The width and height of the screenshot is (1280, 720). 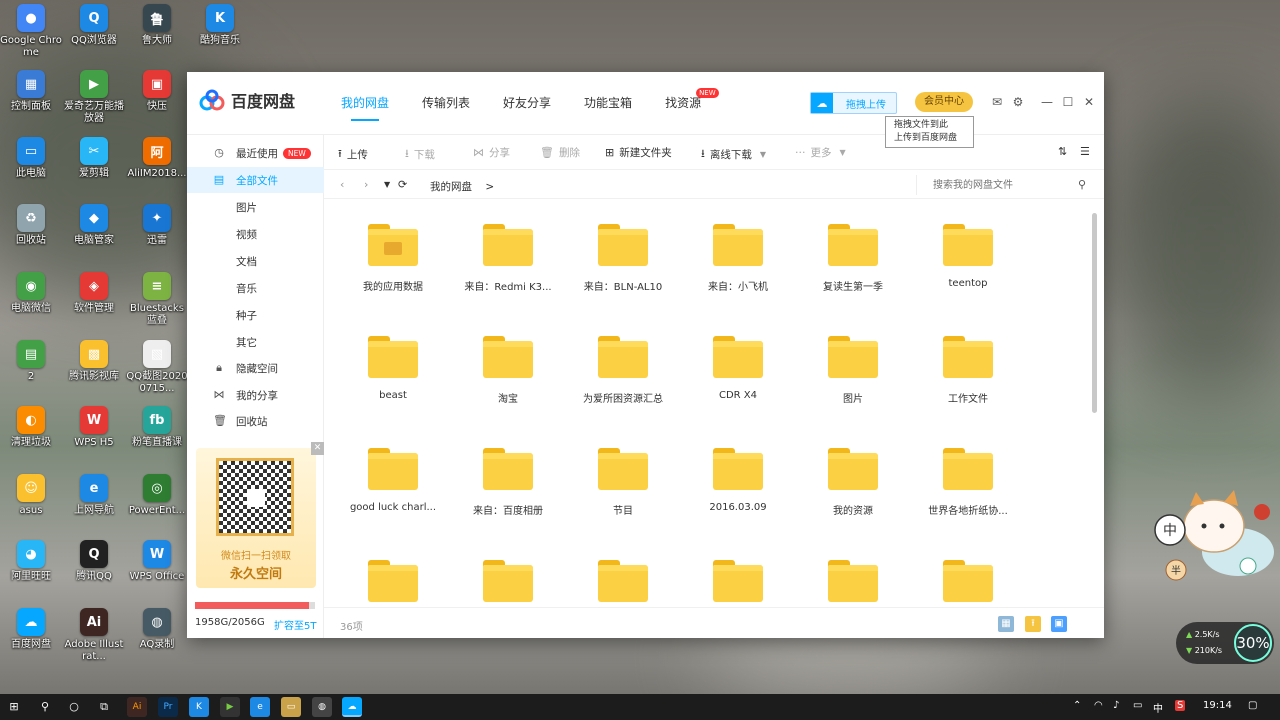 I want to click on clock: 19:14, so click(x=1217, y=705).